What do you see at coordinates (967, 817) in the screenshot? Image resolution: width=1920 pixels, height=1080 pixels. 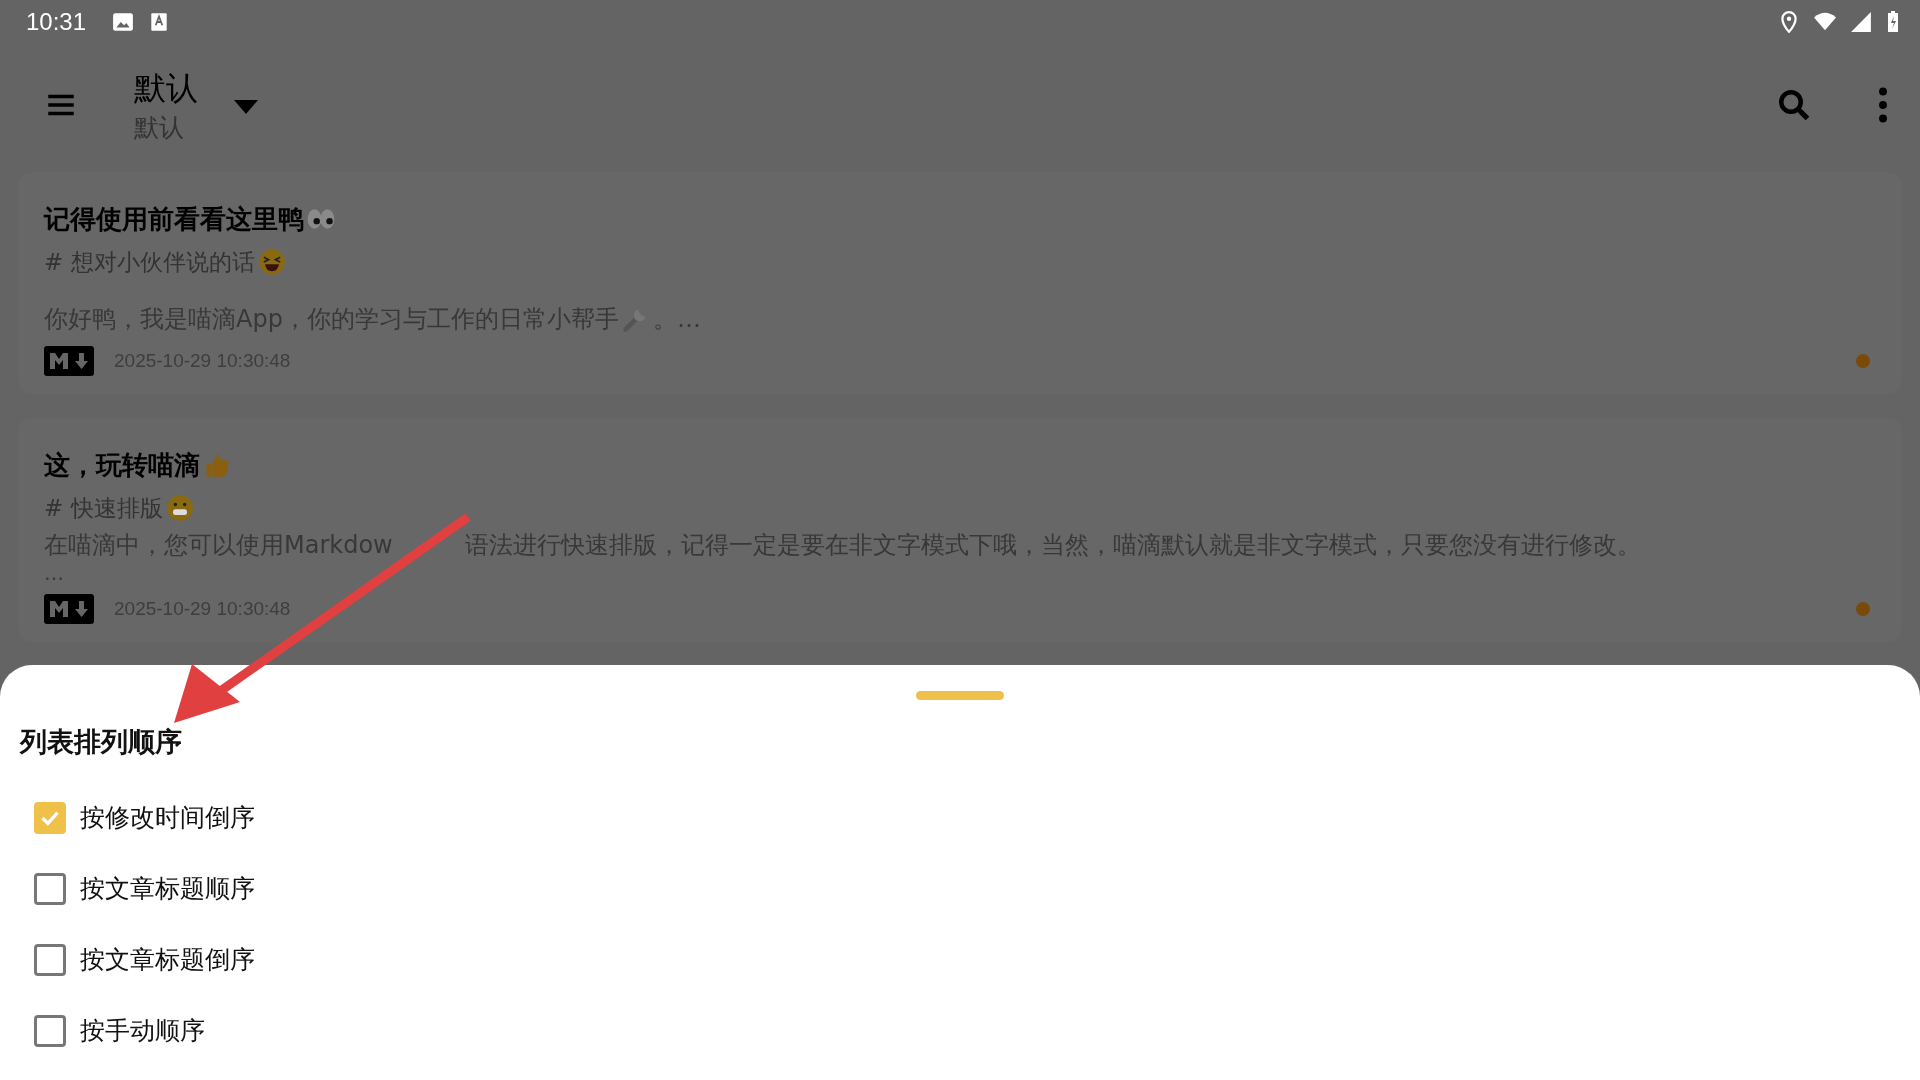 I see `sort-option: 按修改时间倒序` at bounding box center [967, 817].